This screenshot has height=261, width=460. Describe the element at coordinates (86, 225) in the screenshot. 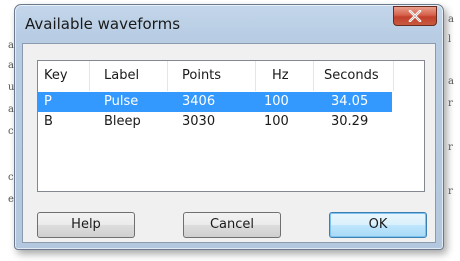

I see `help-button: Help` at that location.